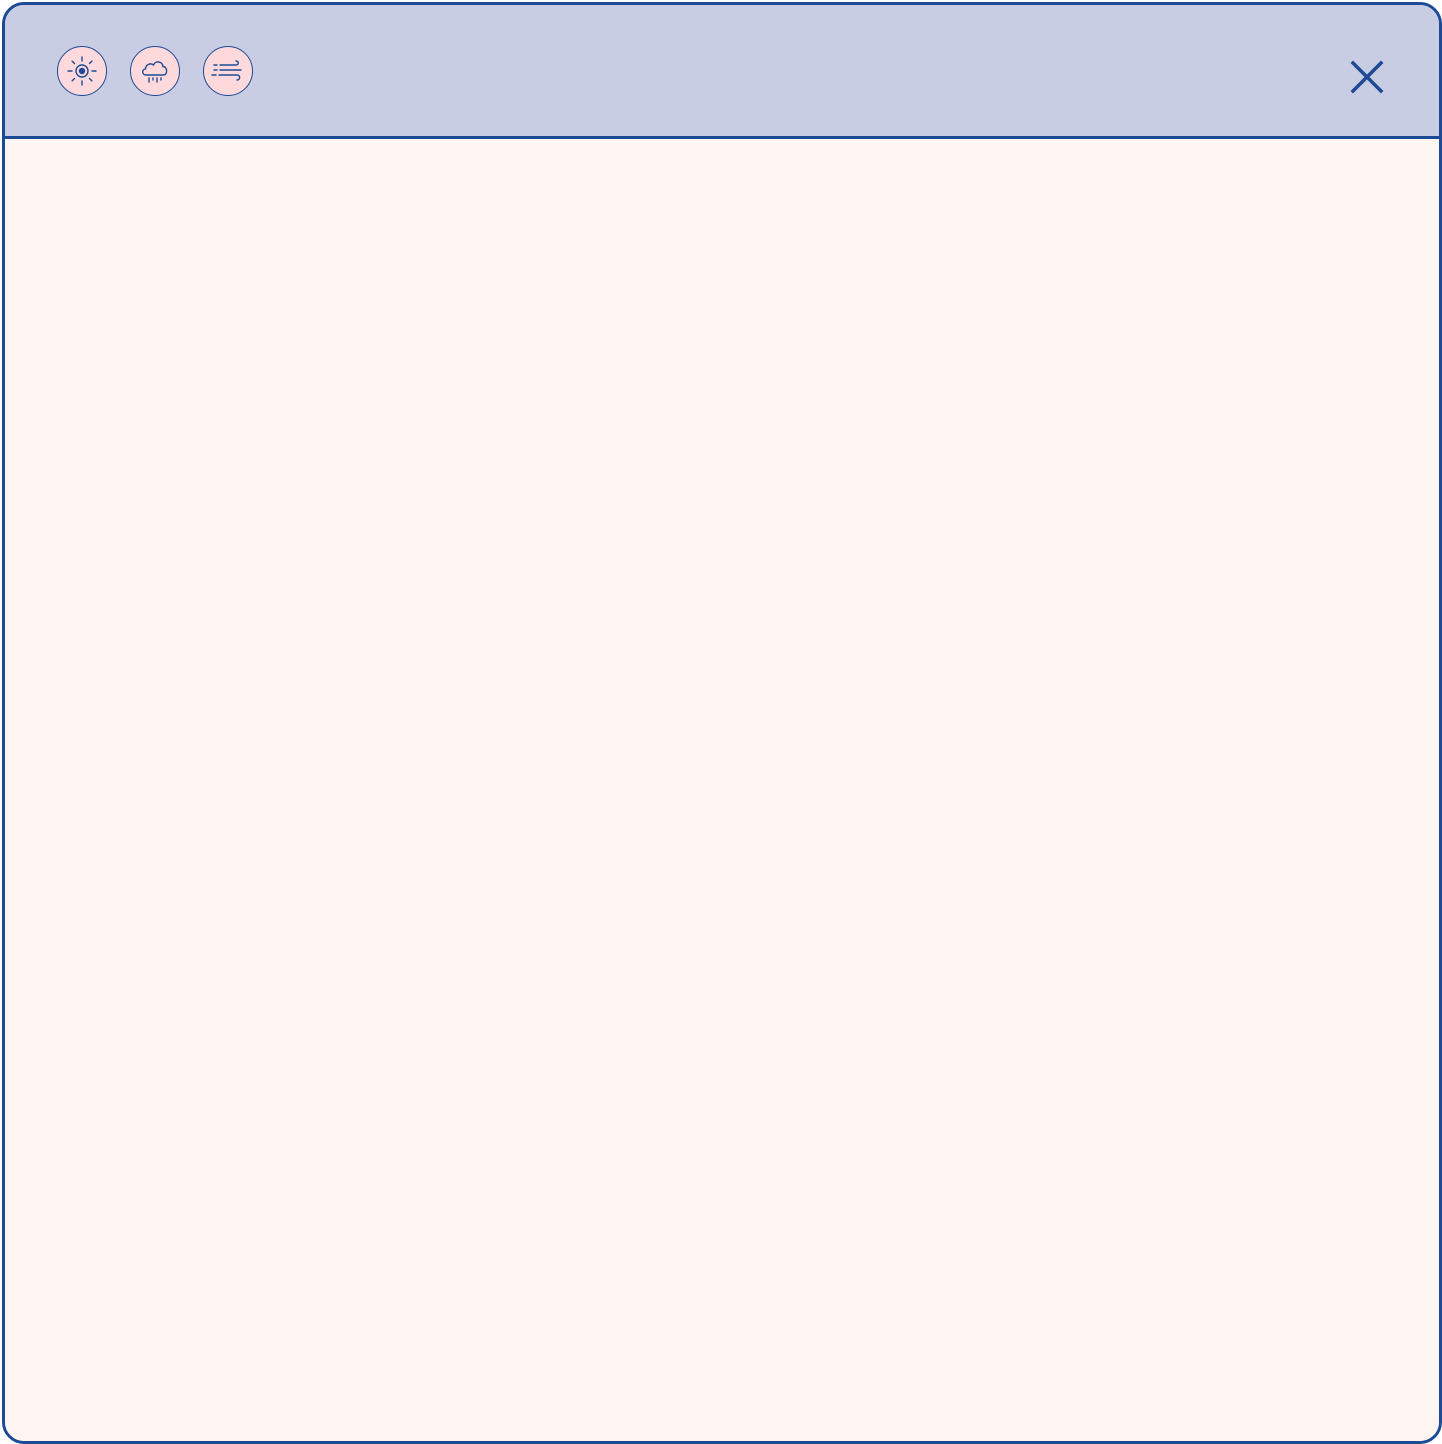 Image resolution: width=1442 pixels, height=1444 pixels. I want to click on rain-cloud-icon, so click(155, 72).